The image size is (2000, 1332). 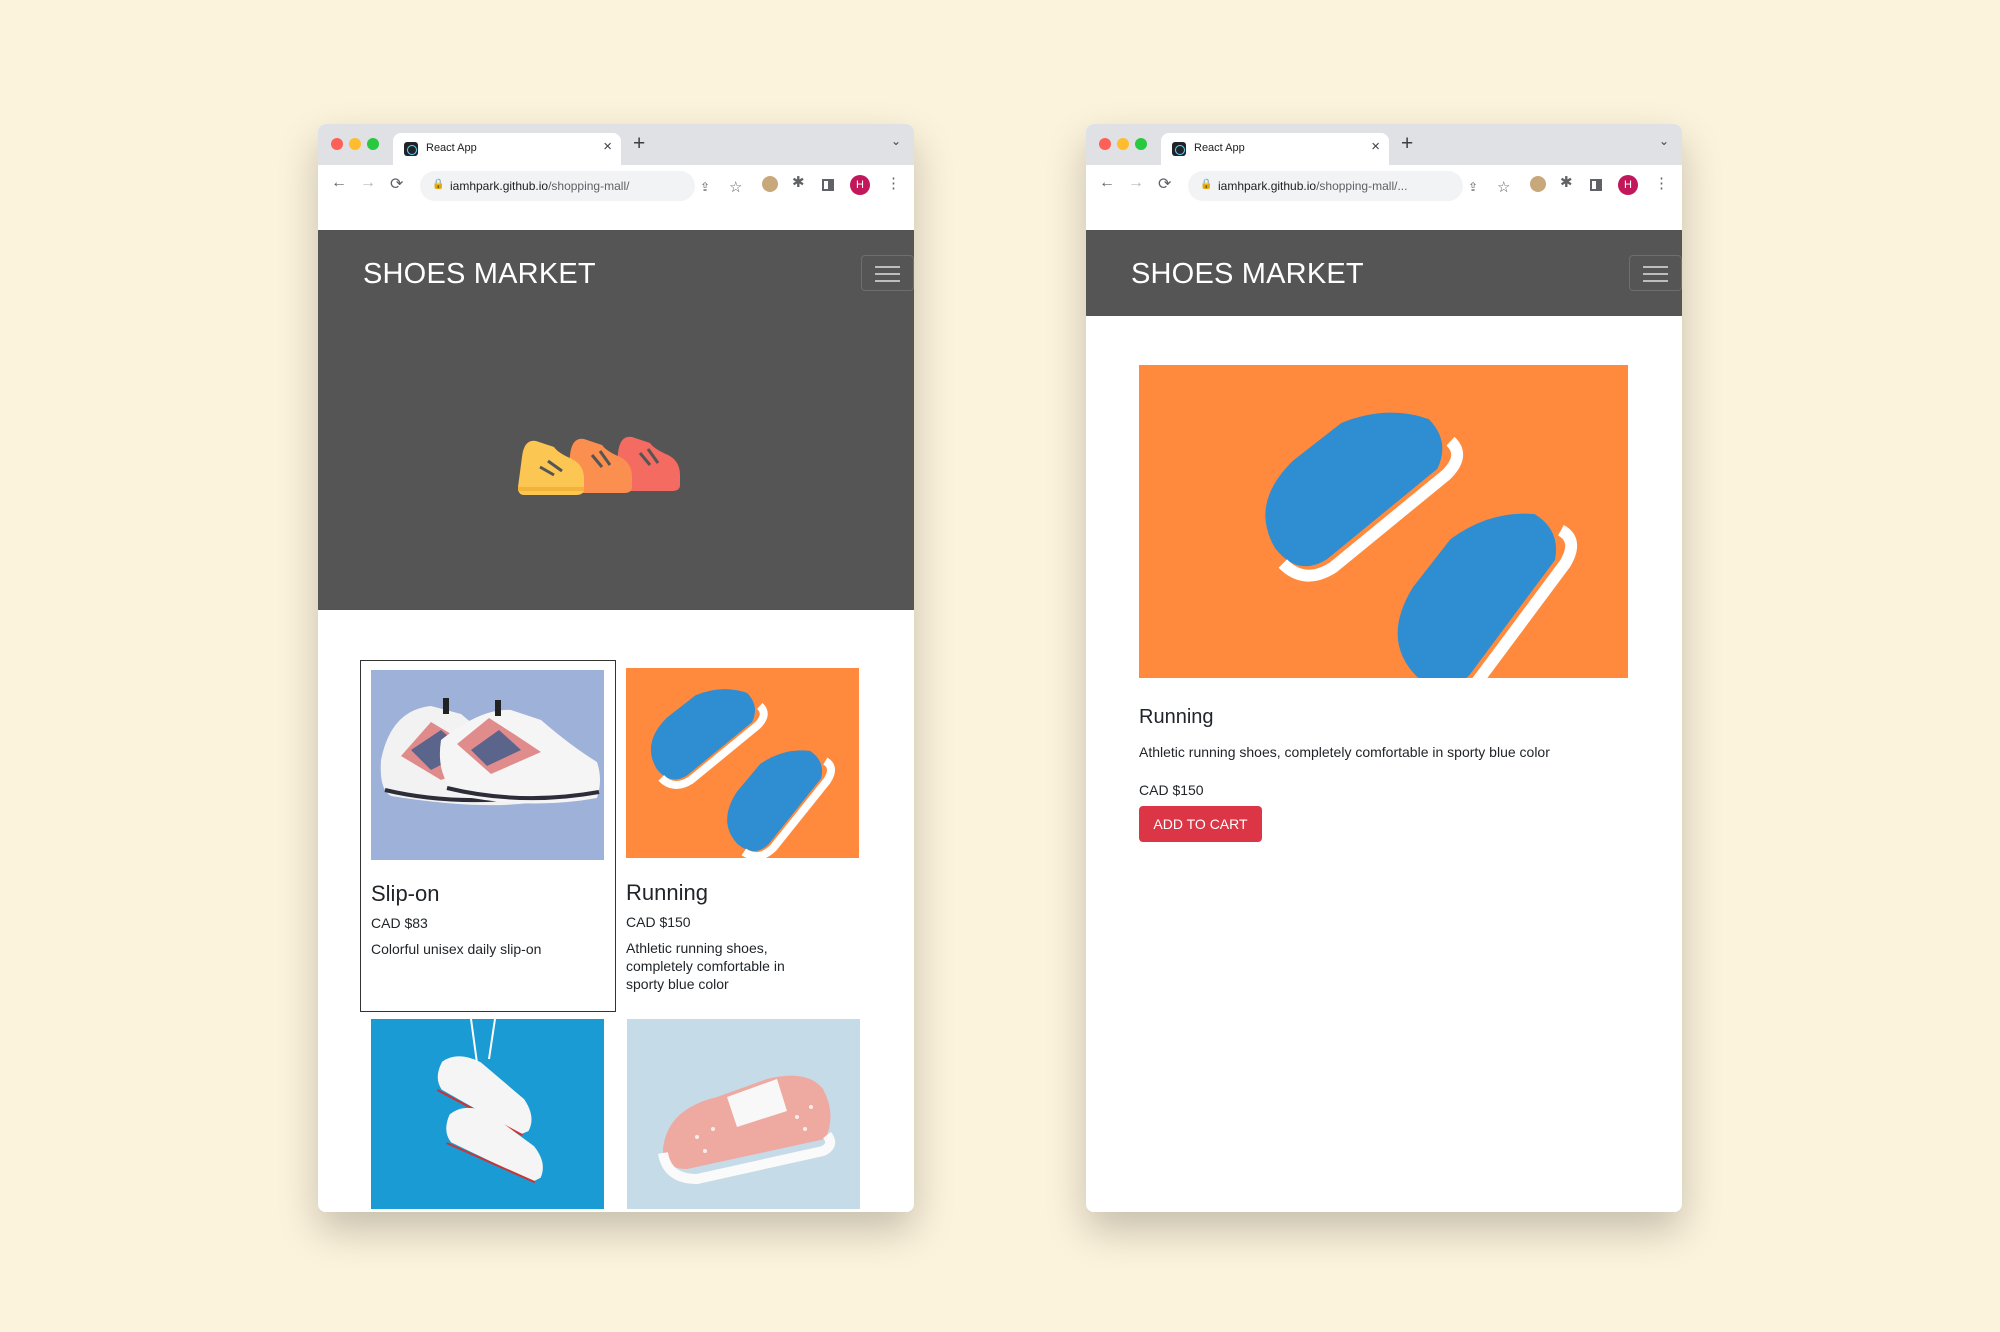 I want to click on product-image-running, so click(x=742, y=763).